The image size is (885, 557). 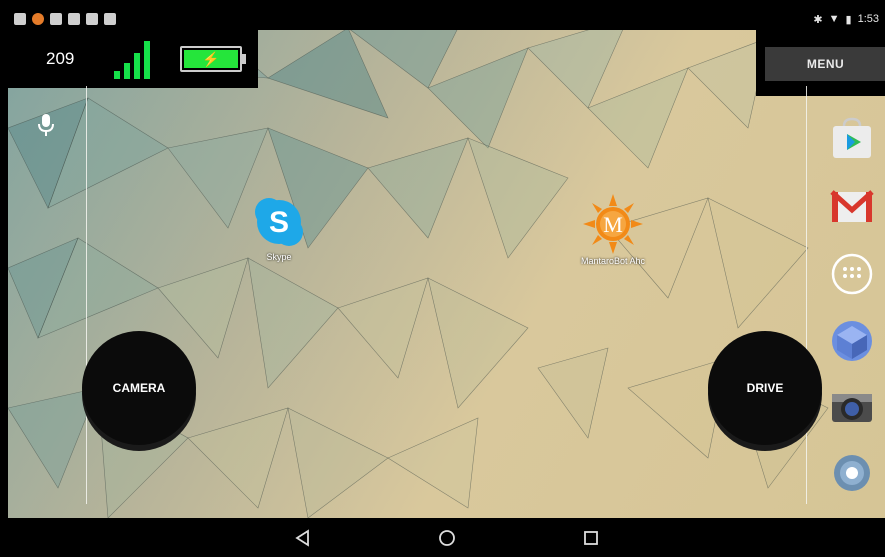 What do you see at coordinates (65, 19) in the screenshot?
I see `notification-icons` at bounding box center [65, 19].